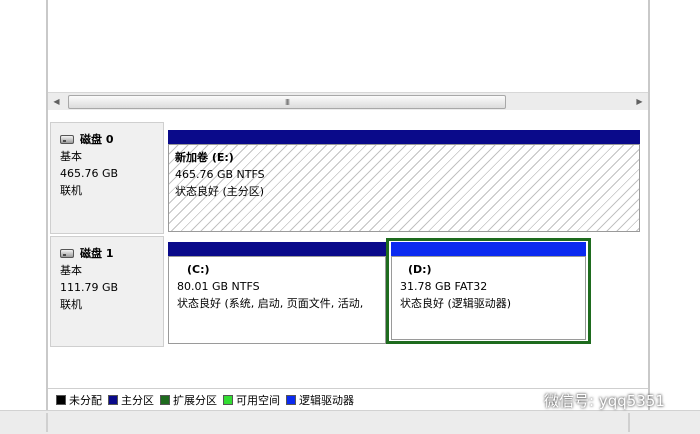 This screenshot has width=700, height=434. I want to click on disk-0-label: 磁盘 0 基本 465.76 GB 联机, so click(107, 178).